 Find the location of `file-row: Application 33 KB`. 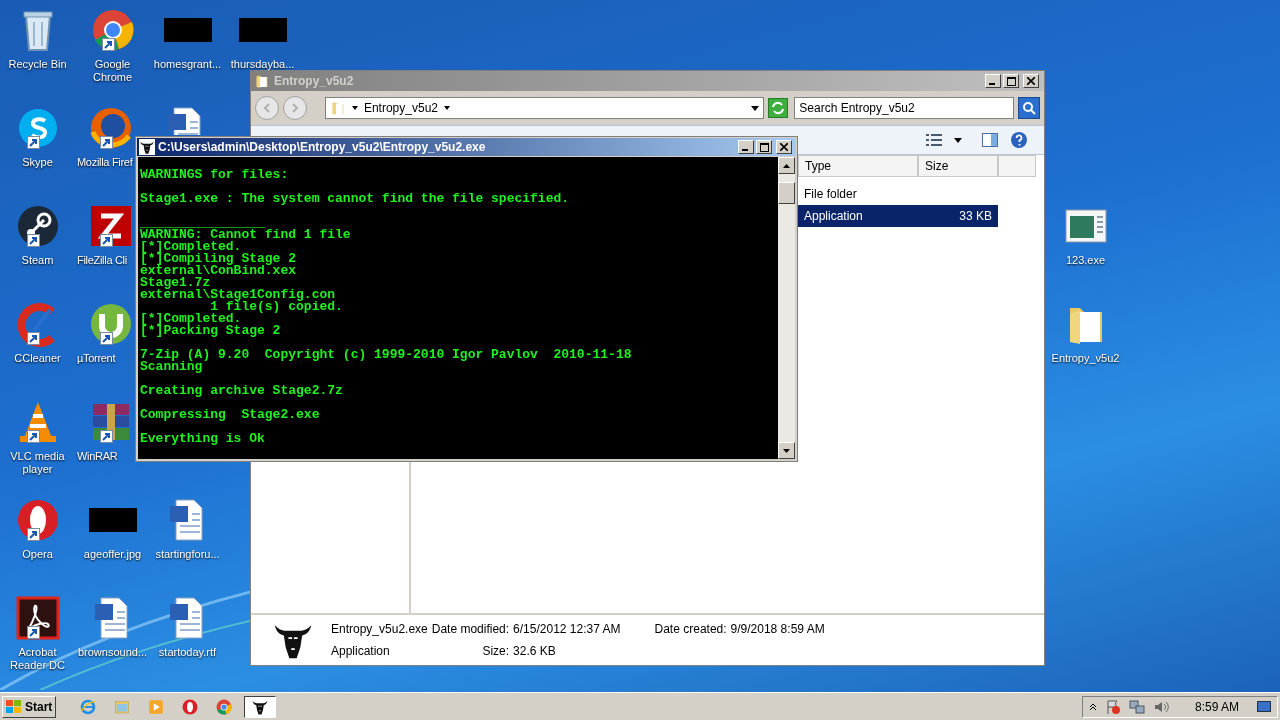

file-row: Application 33 KB is located at coordinates (898, 216).